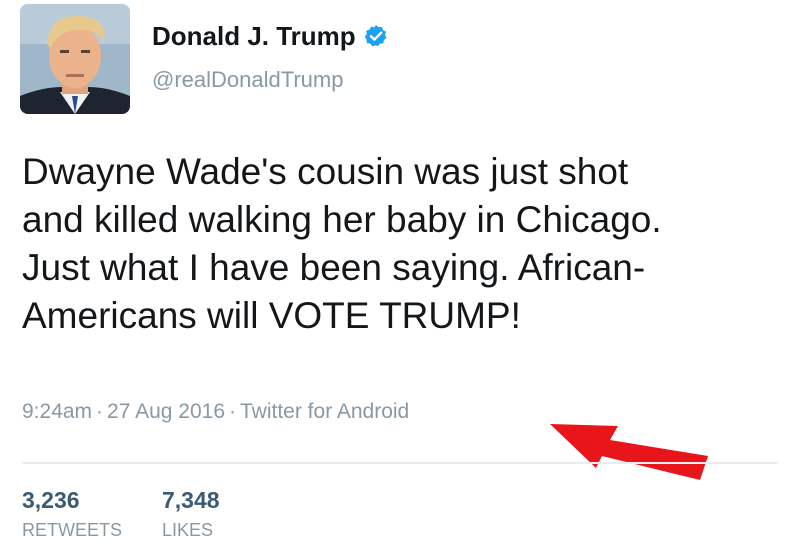  Describe the element at coordinates (376, 35) in the screenshot. I see `verified-badge-icon` at that location.